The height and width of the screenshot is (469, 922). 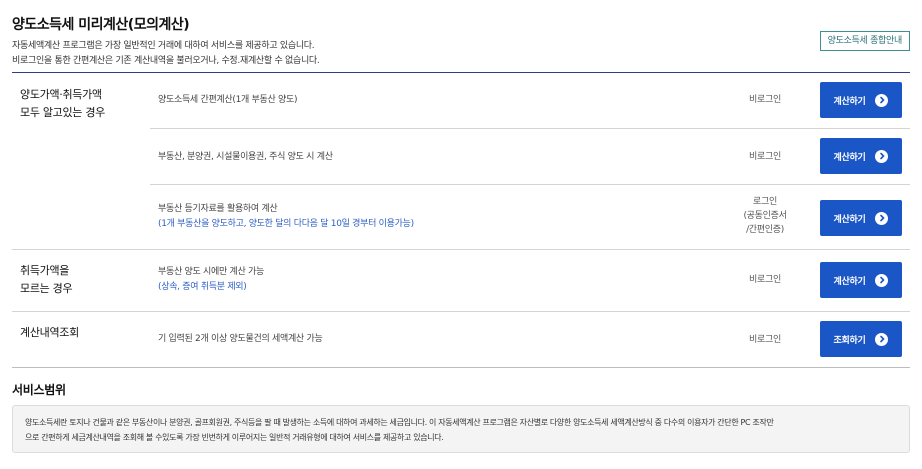 I want to click on item-text: 부동산 등기자료를 활용하여 계산, so click(x=218, y=209).